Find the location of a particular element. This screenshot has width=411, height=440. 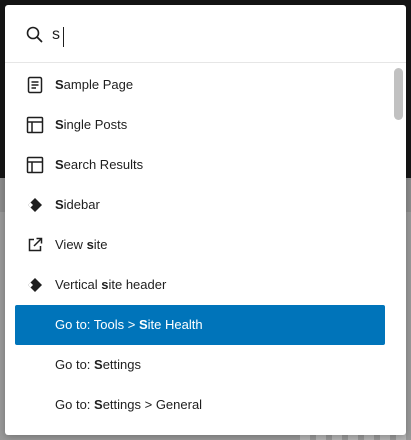

result-label: Go to: Settings > General is located at coordinates (129, 404).